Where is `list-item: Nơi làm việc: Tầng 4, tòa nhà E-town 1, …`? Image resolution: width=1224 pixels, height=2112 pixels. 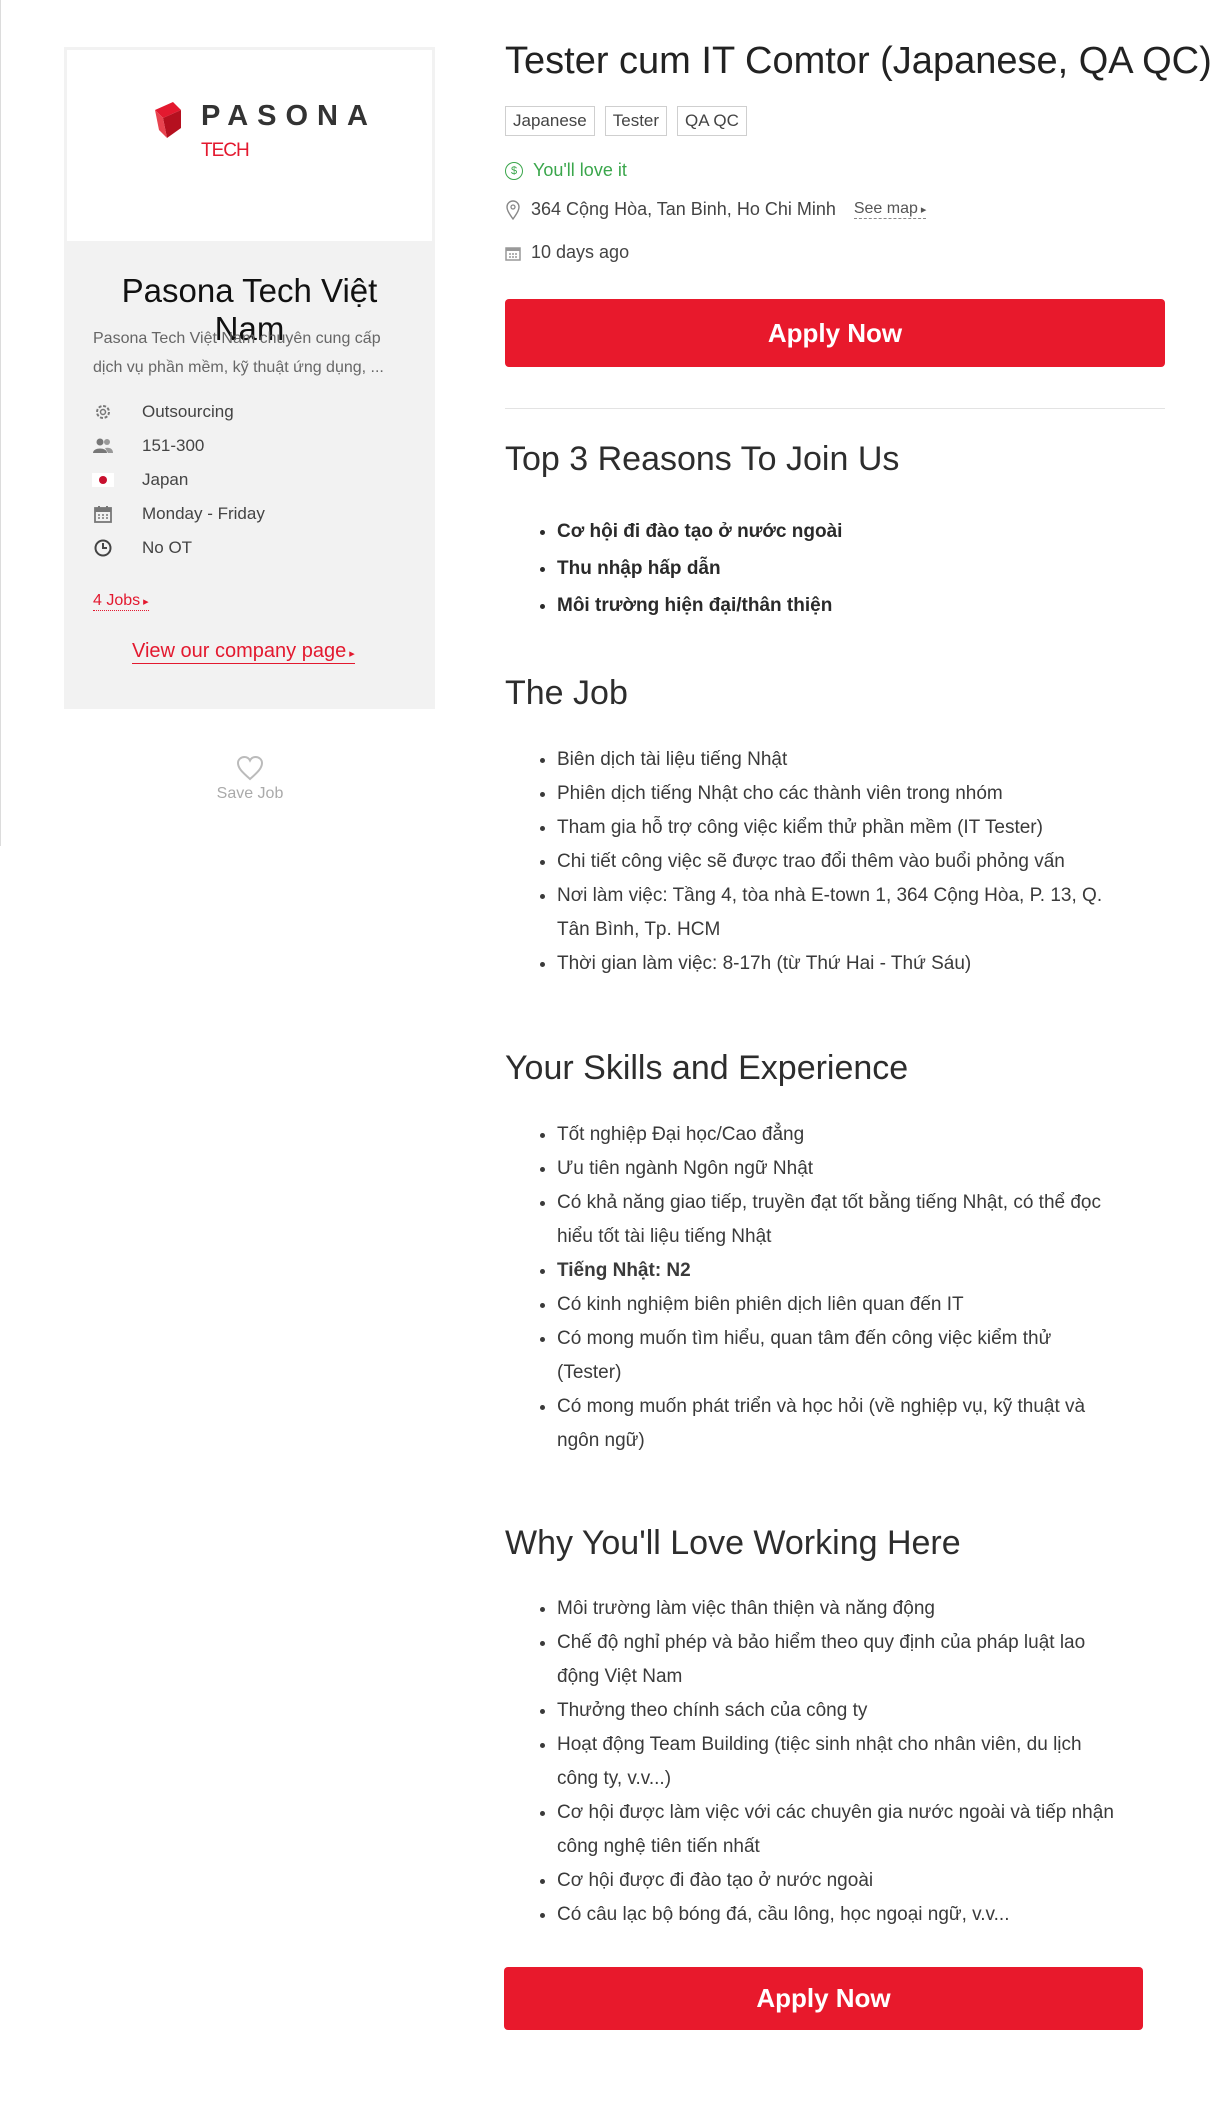
list-item: Nơi làm việc: Tầng 4, tòa nhà E-town 1, … is located at coordinates (837, 913).